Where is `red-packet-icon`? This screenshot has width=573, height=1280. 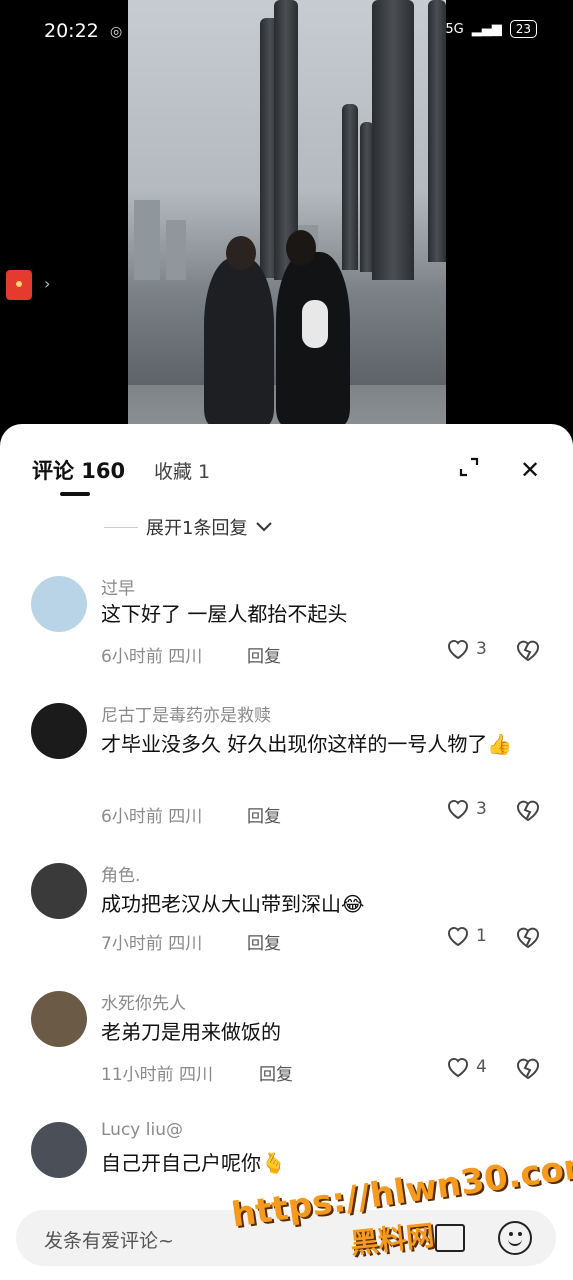 red-packet-icon is located at coordinates (19, 285).